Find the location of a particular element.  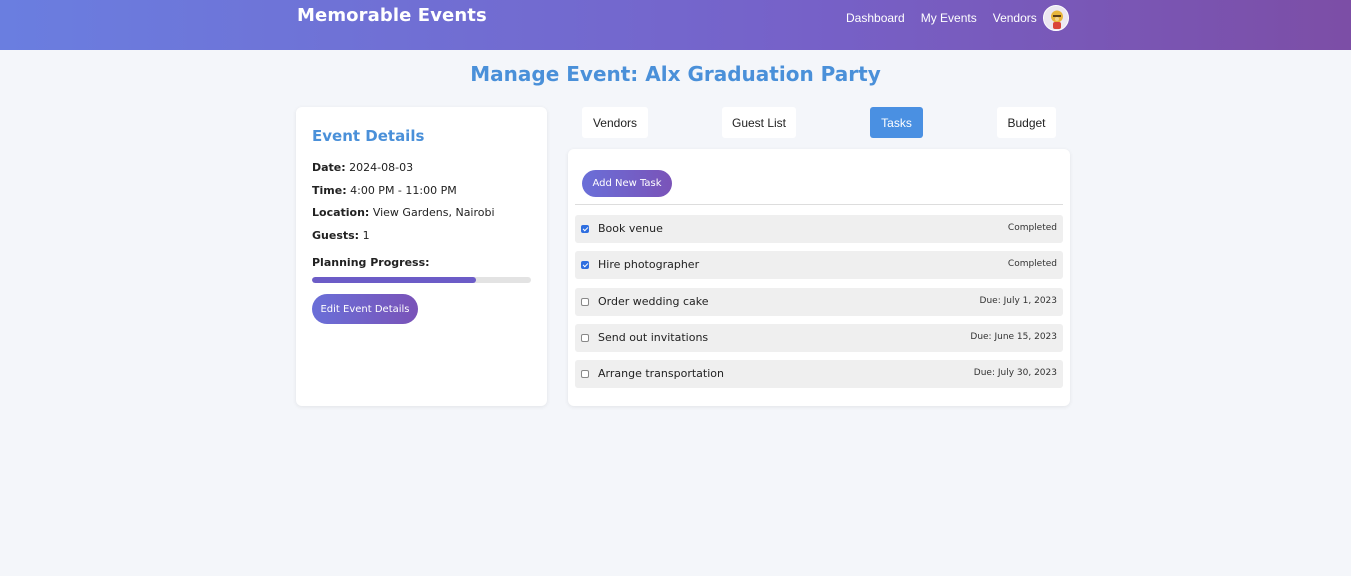

time-value: 4:00 PM - 11:00 PM is located at coordinates (403, 190).